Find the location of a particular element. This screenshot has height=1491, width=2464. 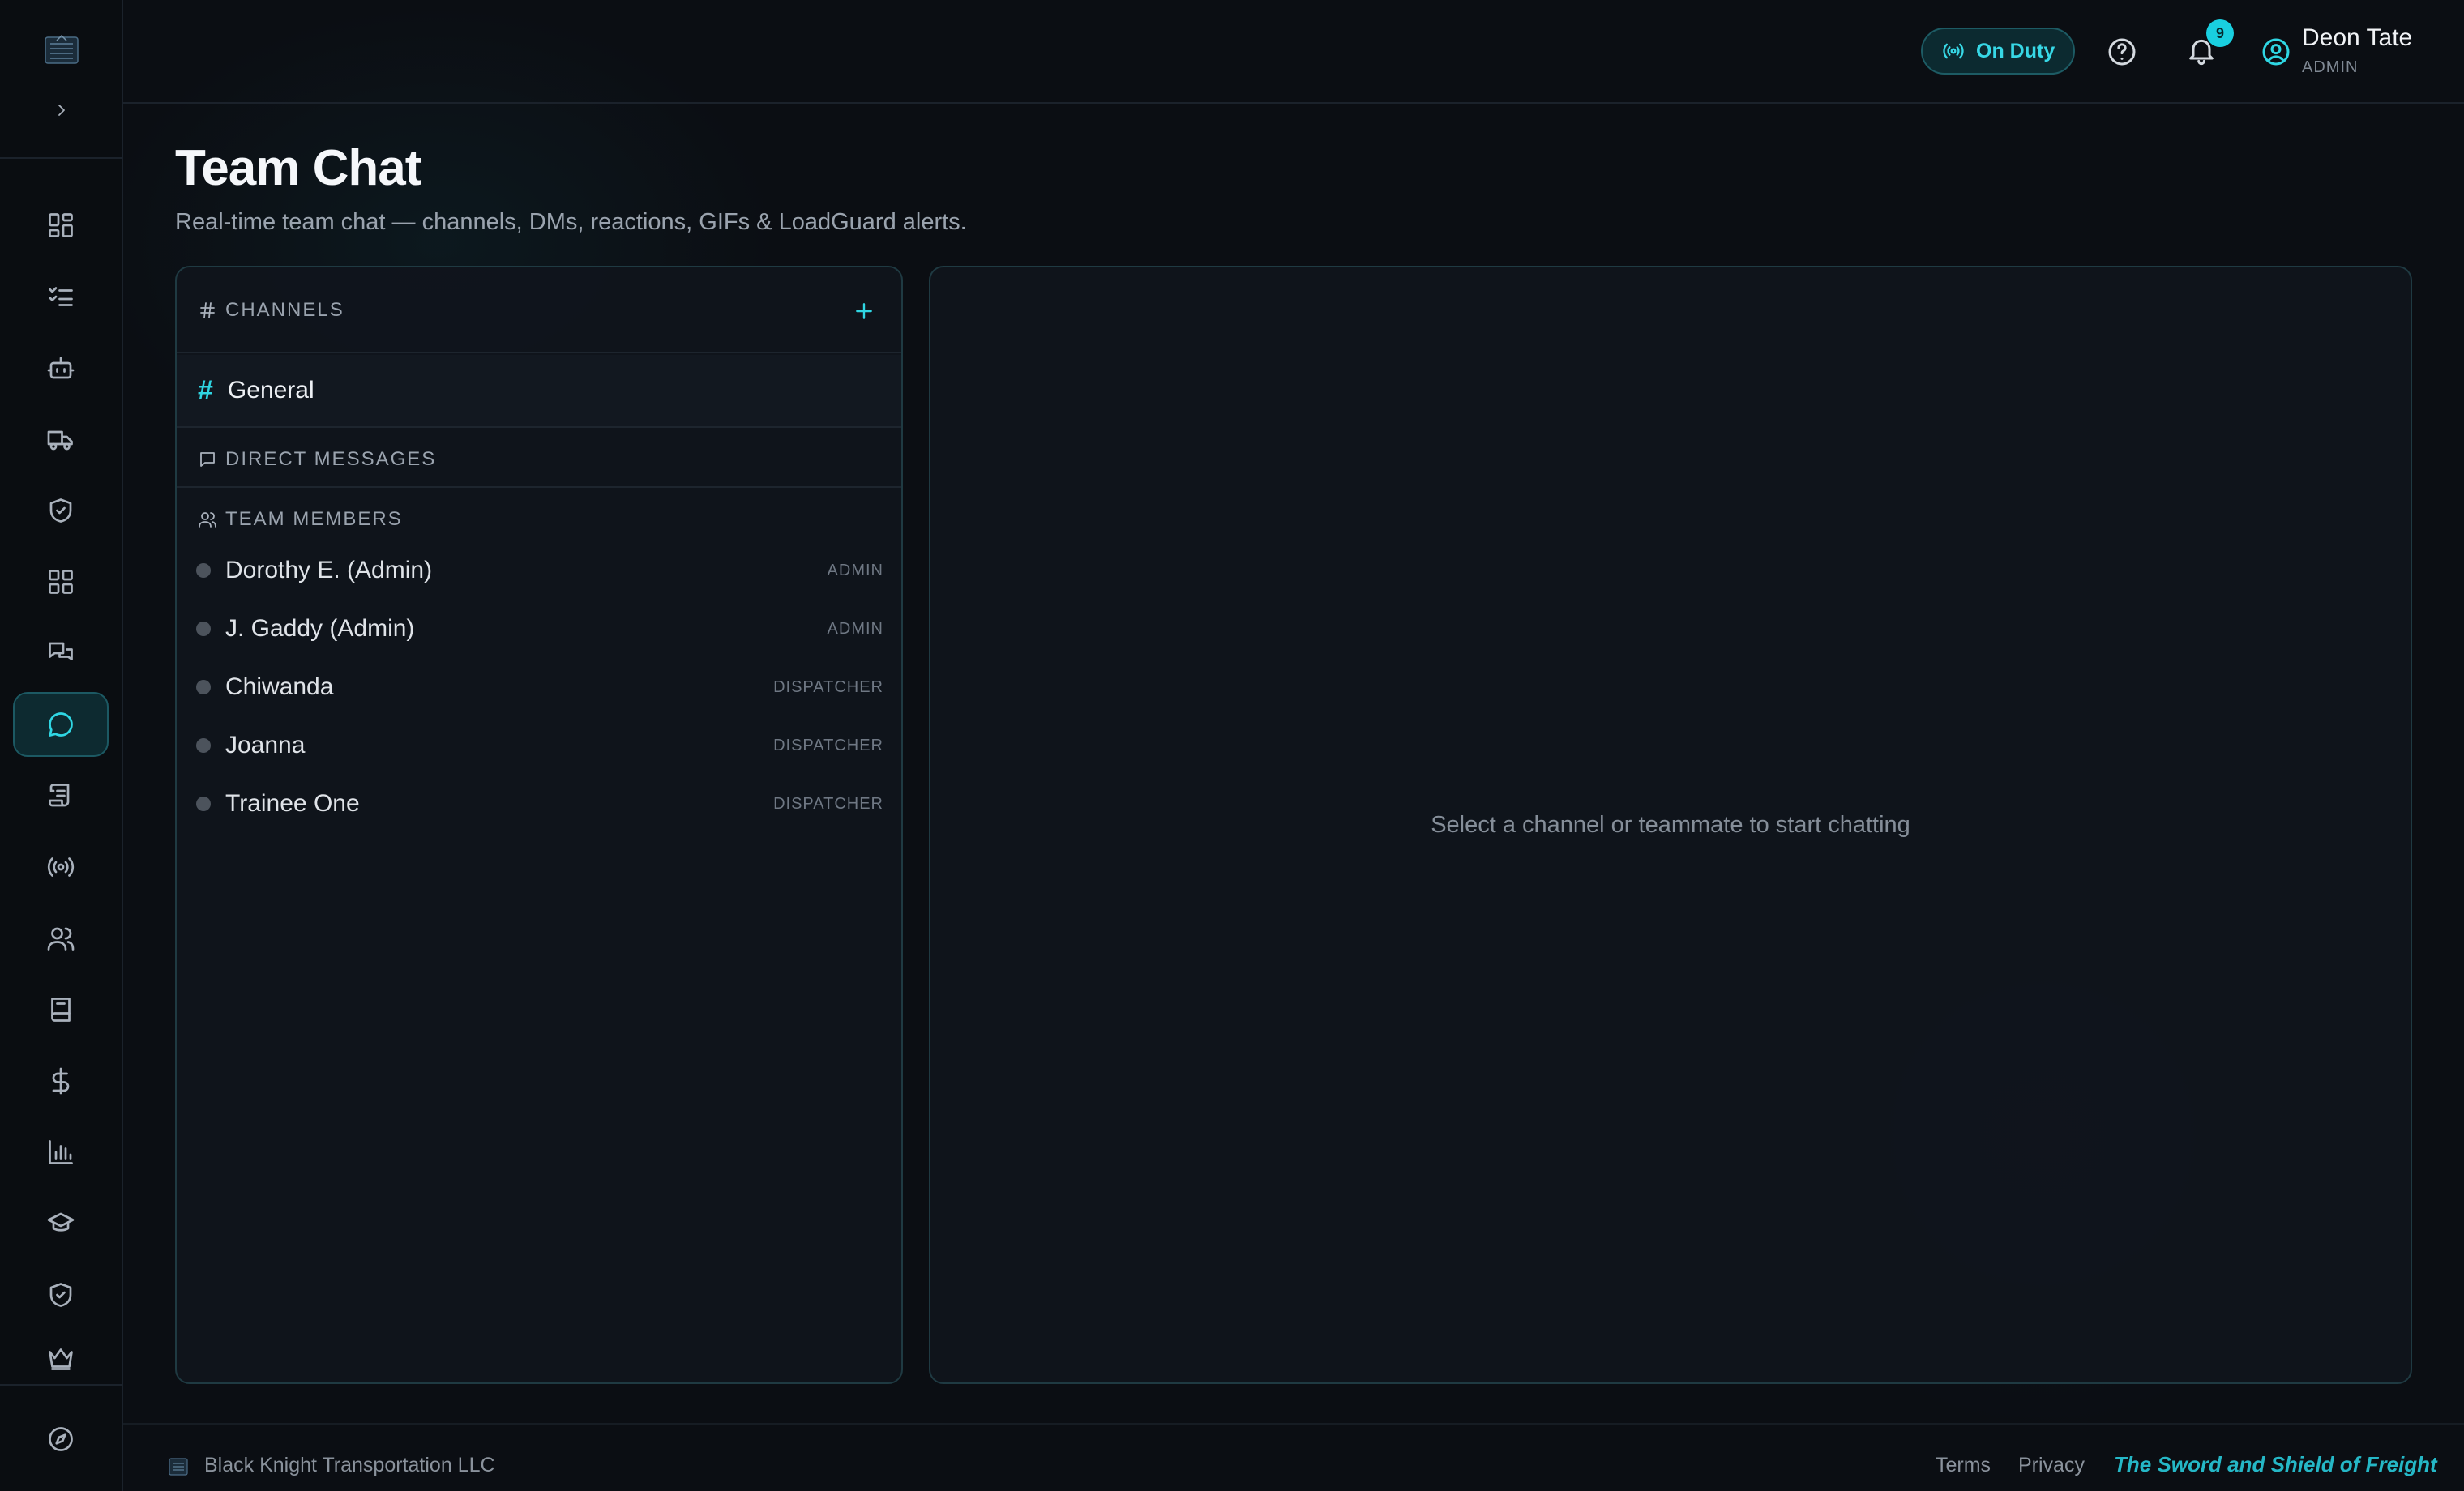

nav-premium is located at coordinates (61, 1358).